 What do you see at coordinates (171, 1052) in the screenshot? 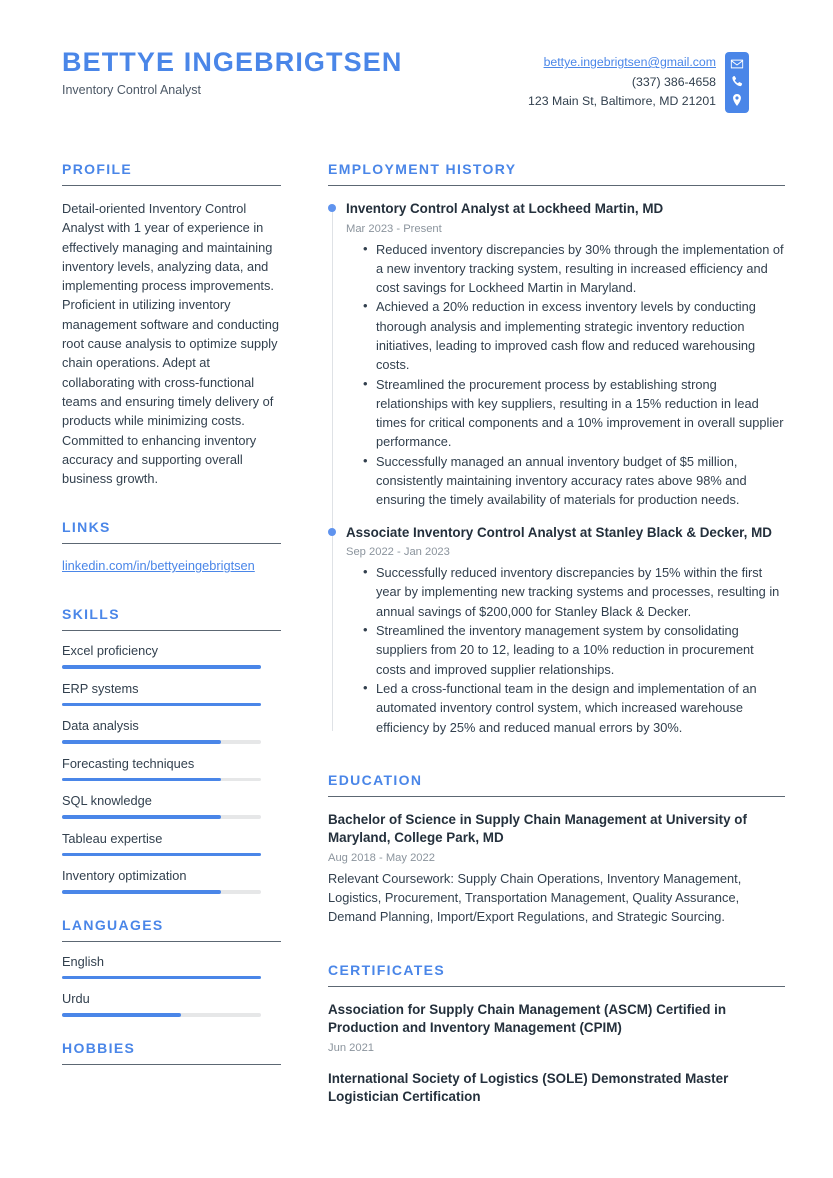
I see `section-hobbies: HOBBIES` at bounding box center [171, 1052].